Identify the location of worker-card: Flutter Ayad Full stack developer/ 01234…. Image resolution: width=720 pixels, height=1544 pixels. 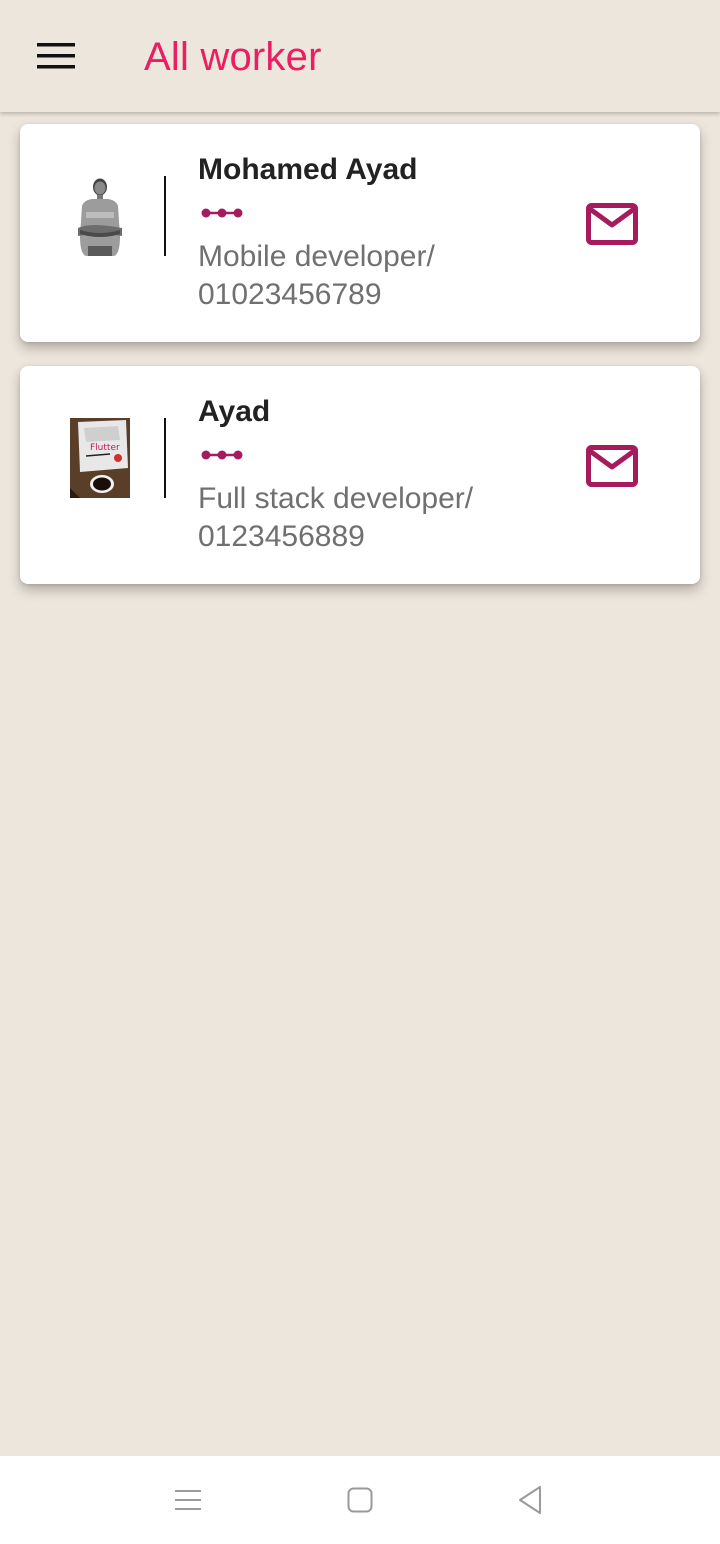
(360, 475).